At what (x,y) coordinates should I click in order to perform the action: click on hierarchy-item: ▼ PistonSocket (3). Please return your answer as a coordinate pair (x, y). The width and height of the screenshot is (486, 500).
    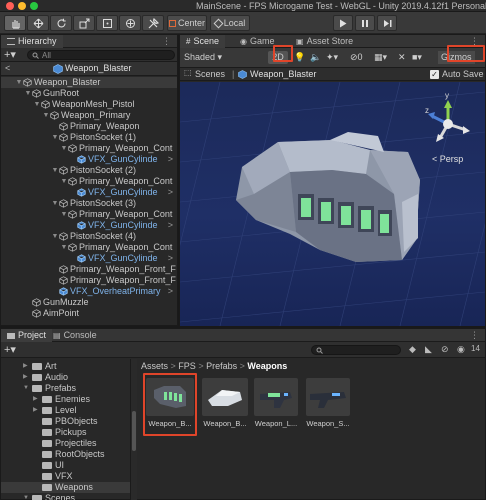
    Looking at the image, I should click on (89, 203).